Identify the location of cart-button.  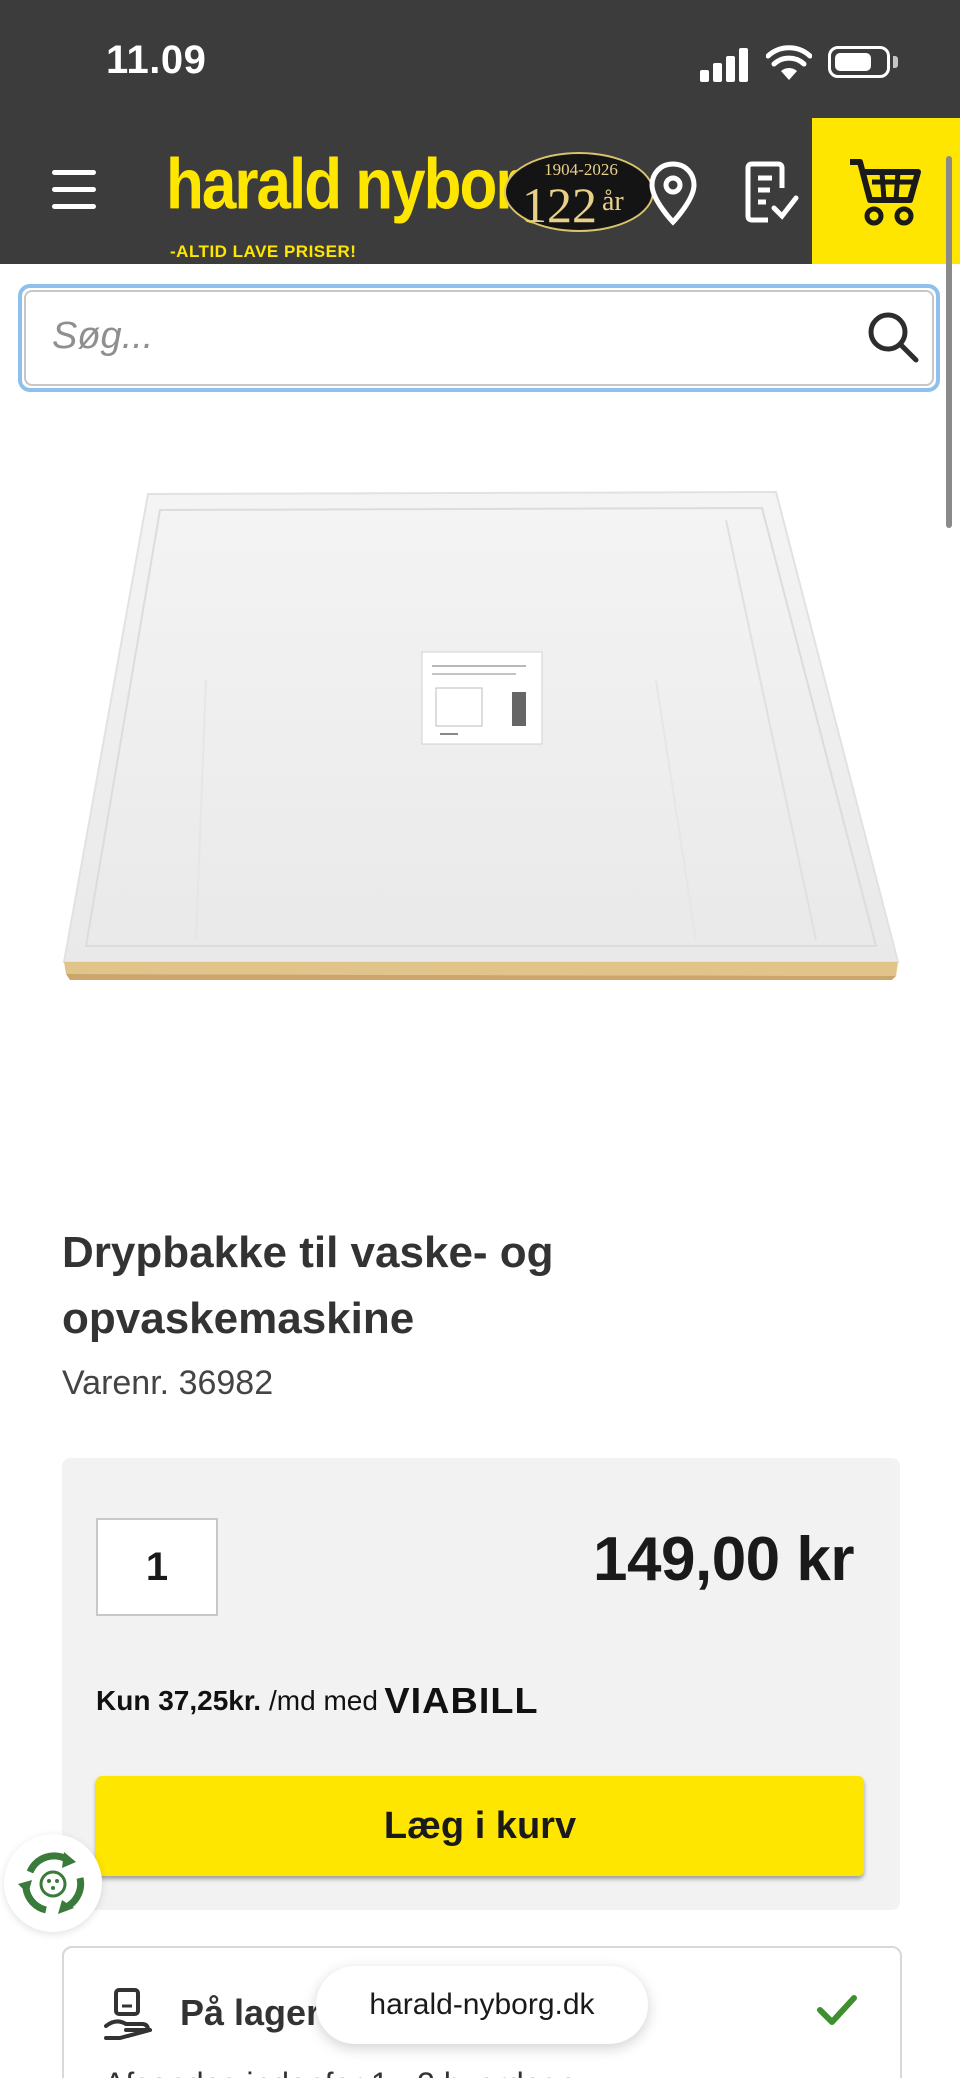
(886, 191).